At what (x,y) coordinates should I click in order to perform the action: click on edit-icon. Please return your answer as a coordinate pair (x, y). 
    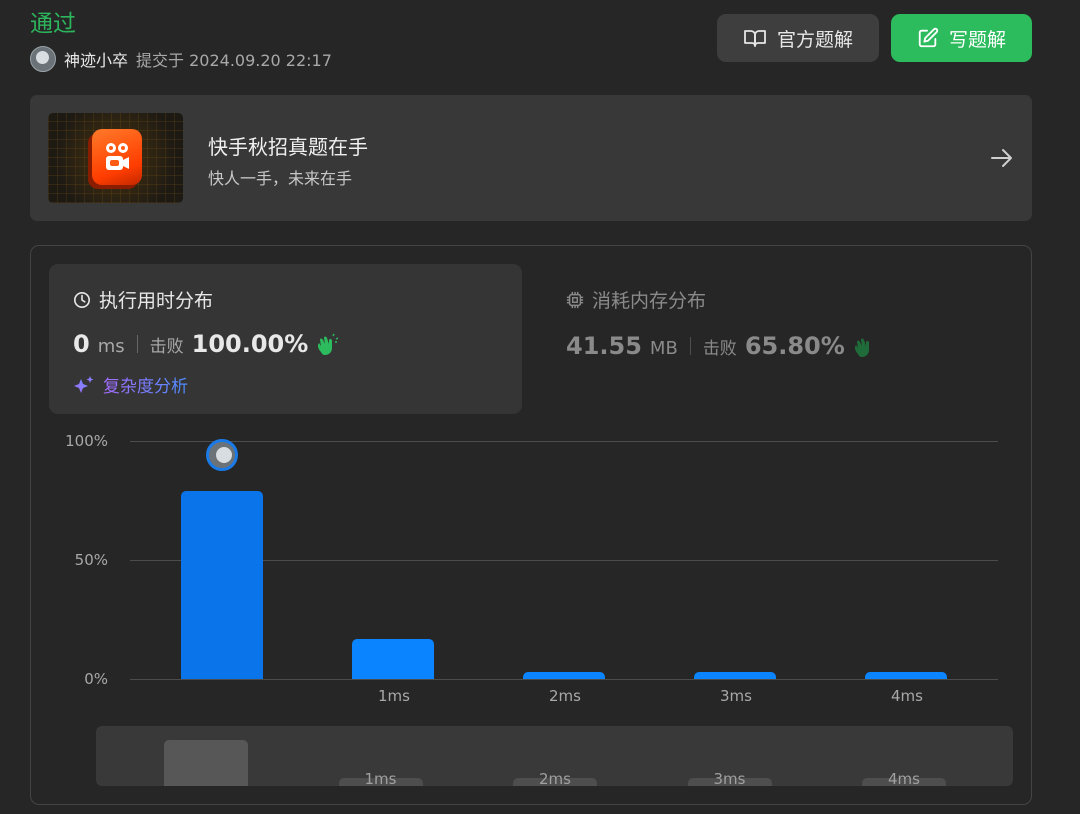
    Looking at the image, I should click on (928, 37).